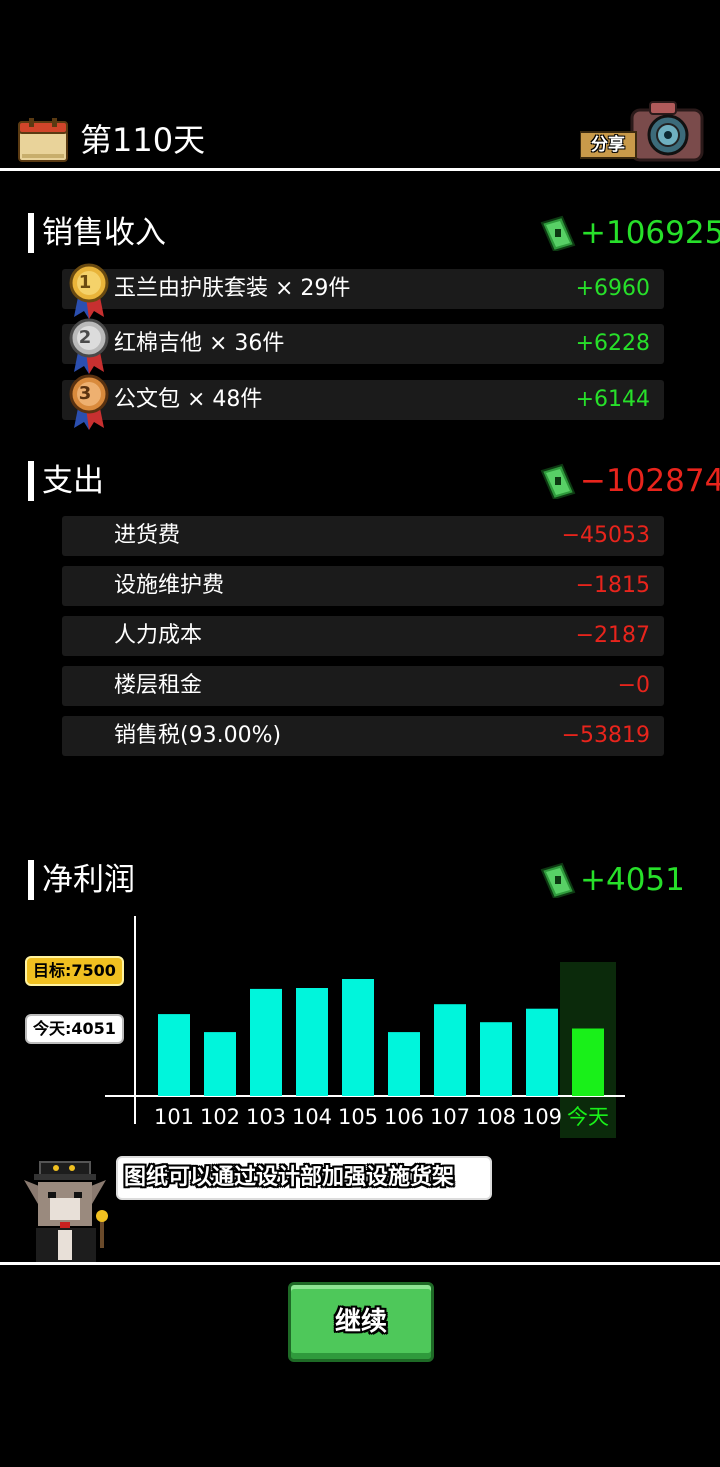  What do you see at coordinates (358, 1117) in the screenshot?
I see `x-tick-label: 105` at bounding box center [358, 1117].